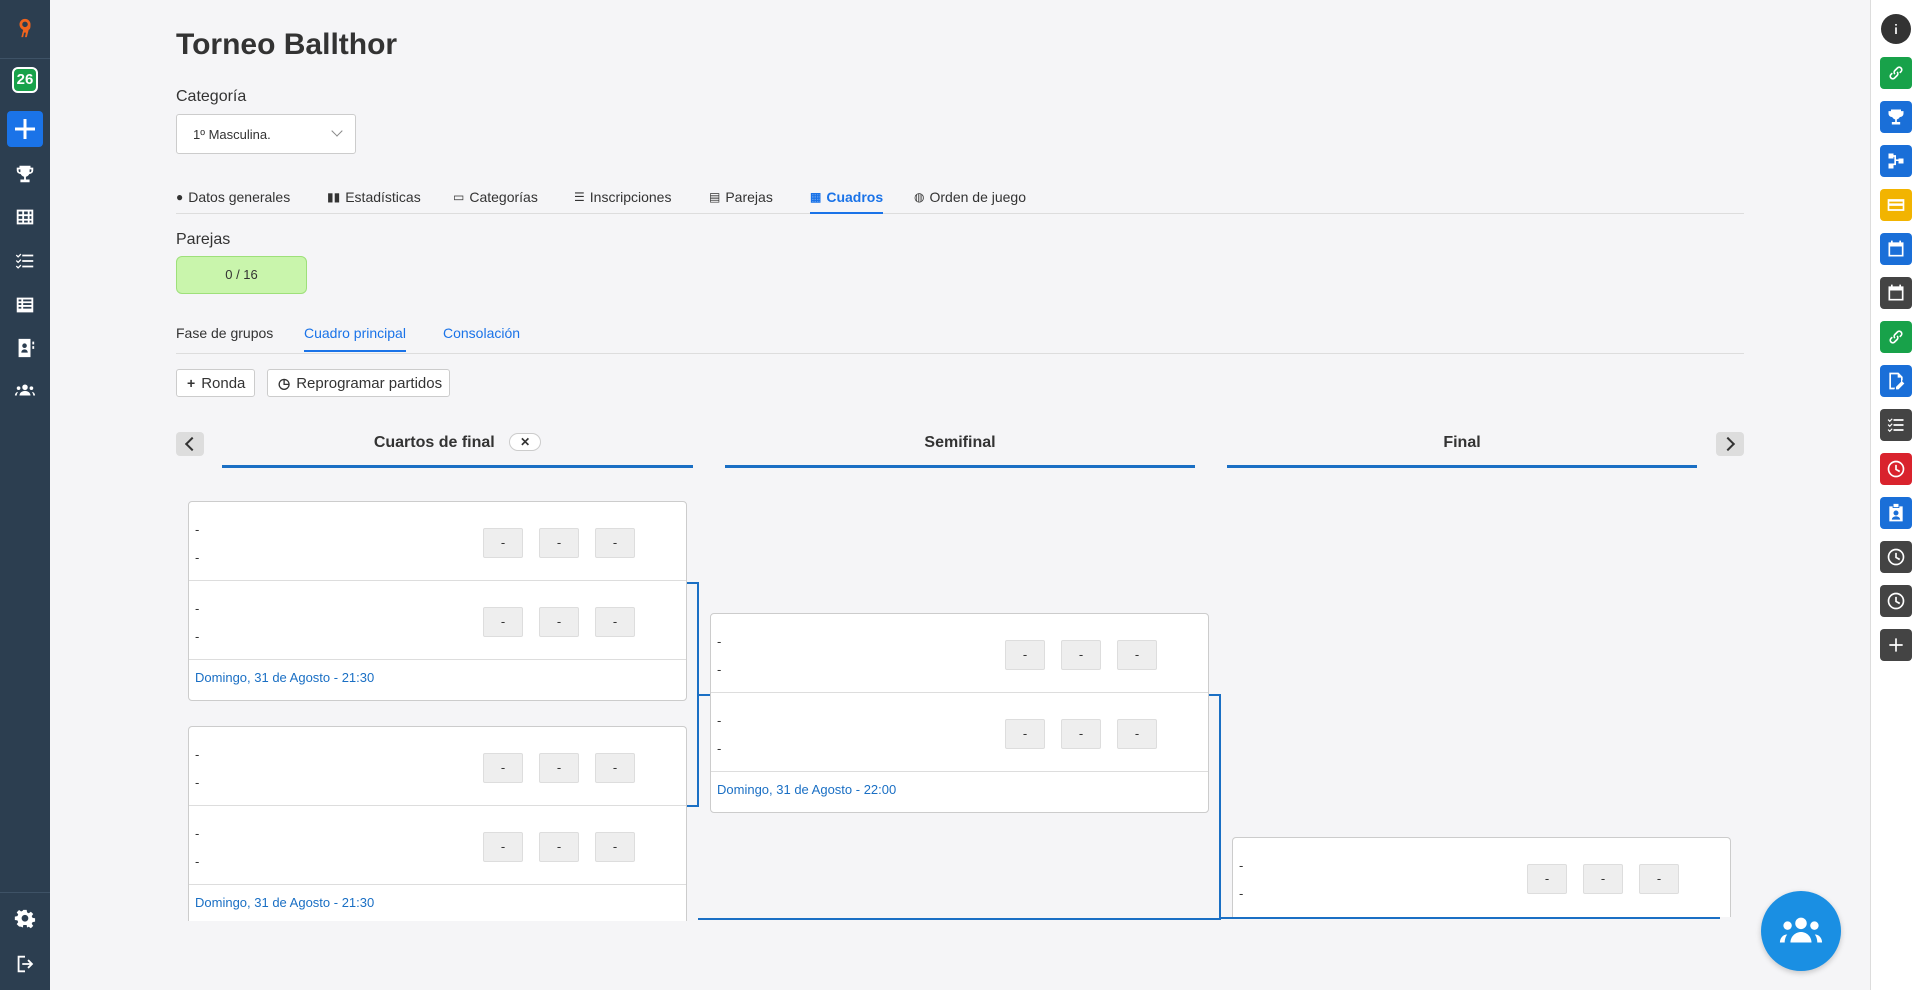 The width and height of the screenshot is (1920, 990). I want to click on list-icon: ☰, so click(579, 197).